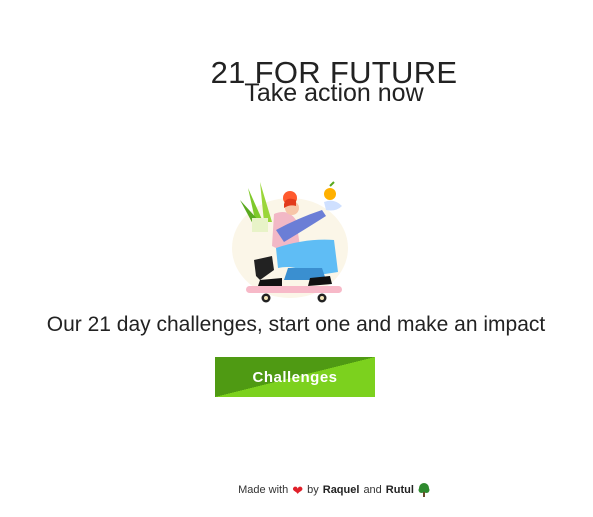 This screenshot has height=517, width=593. What do you see at coordinates (313, 490) in the screenshot?
I see `by-text: by` at bounding box center [313, 490].